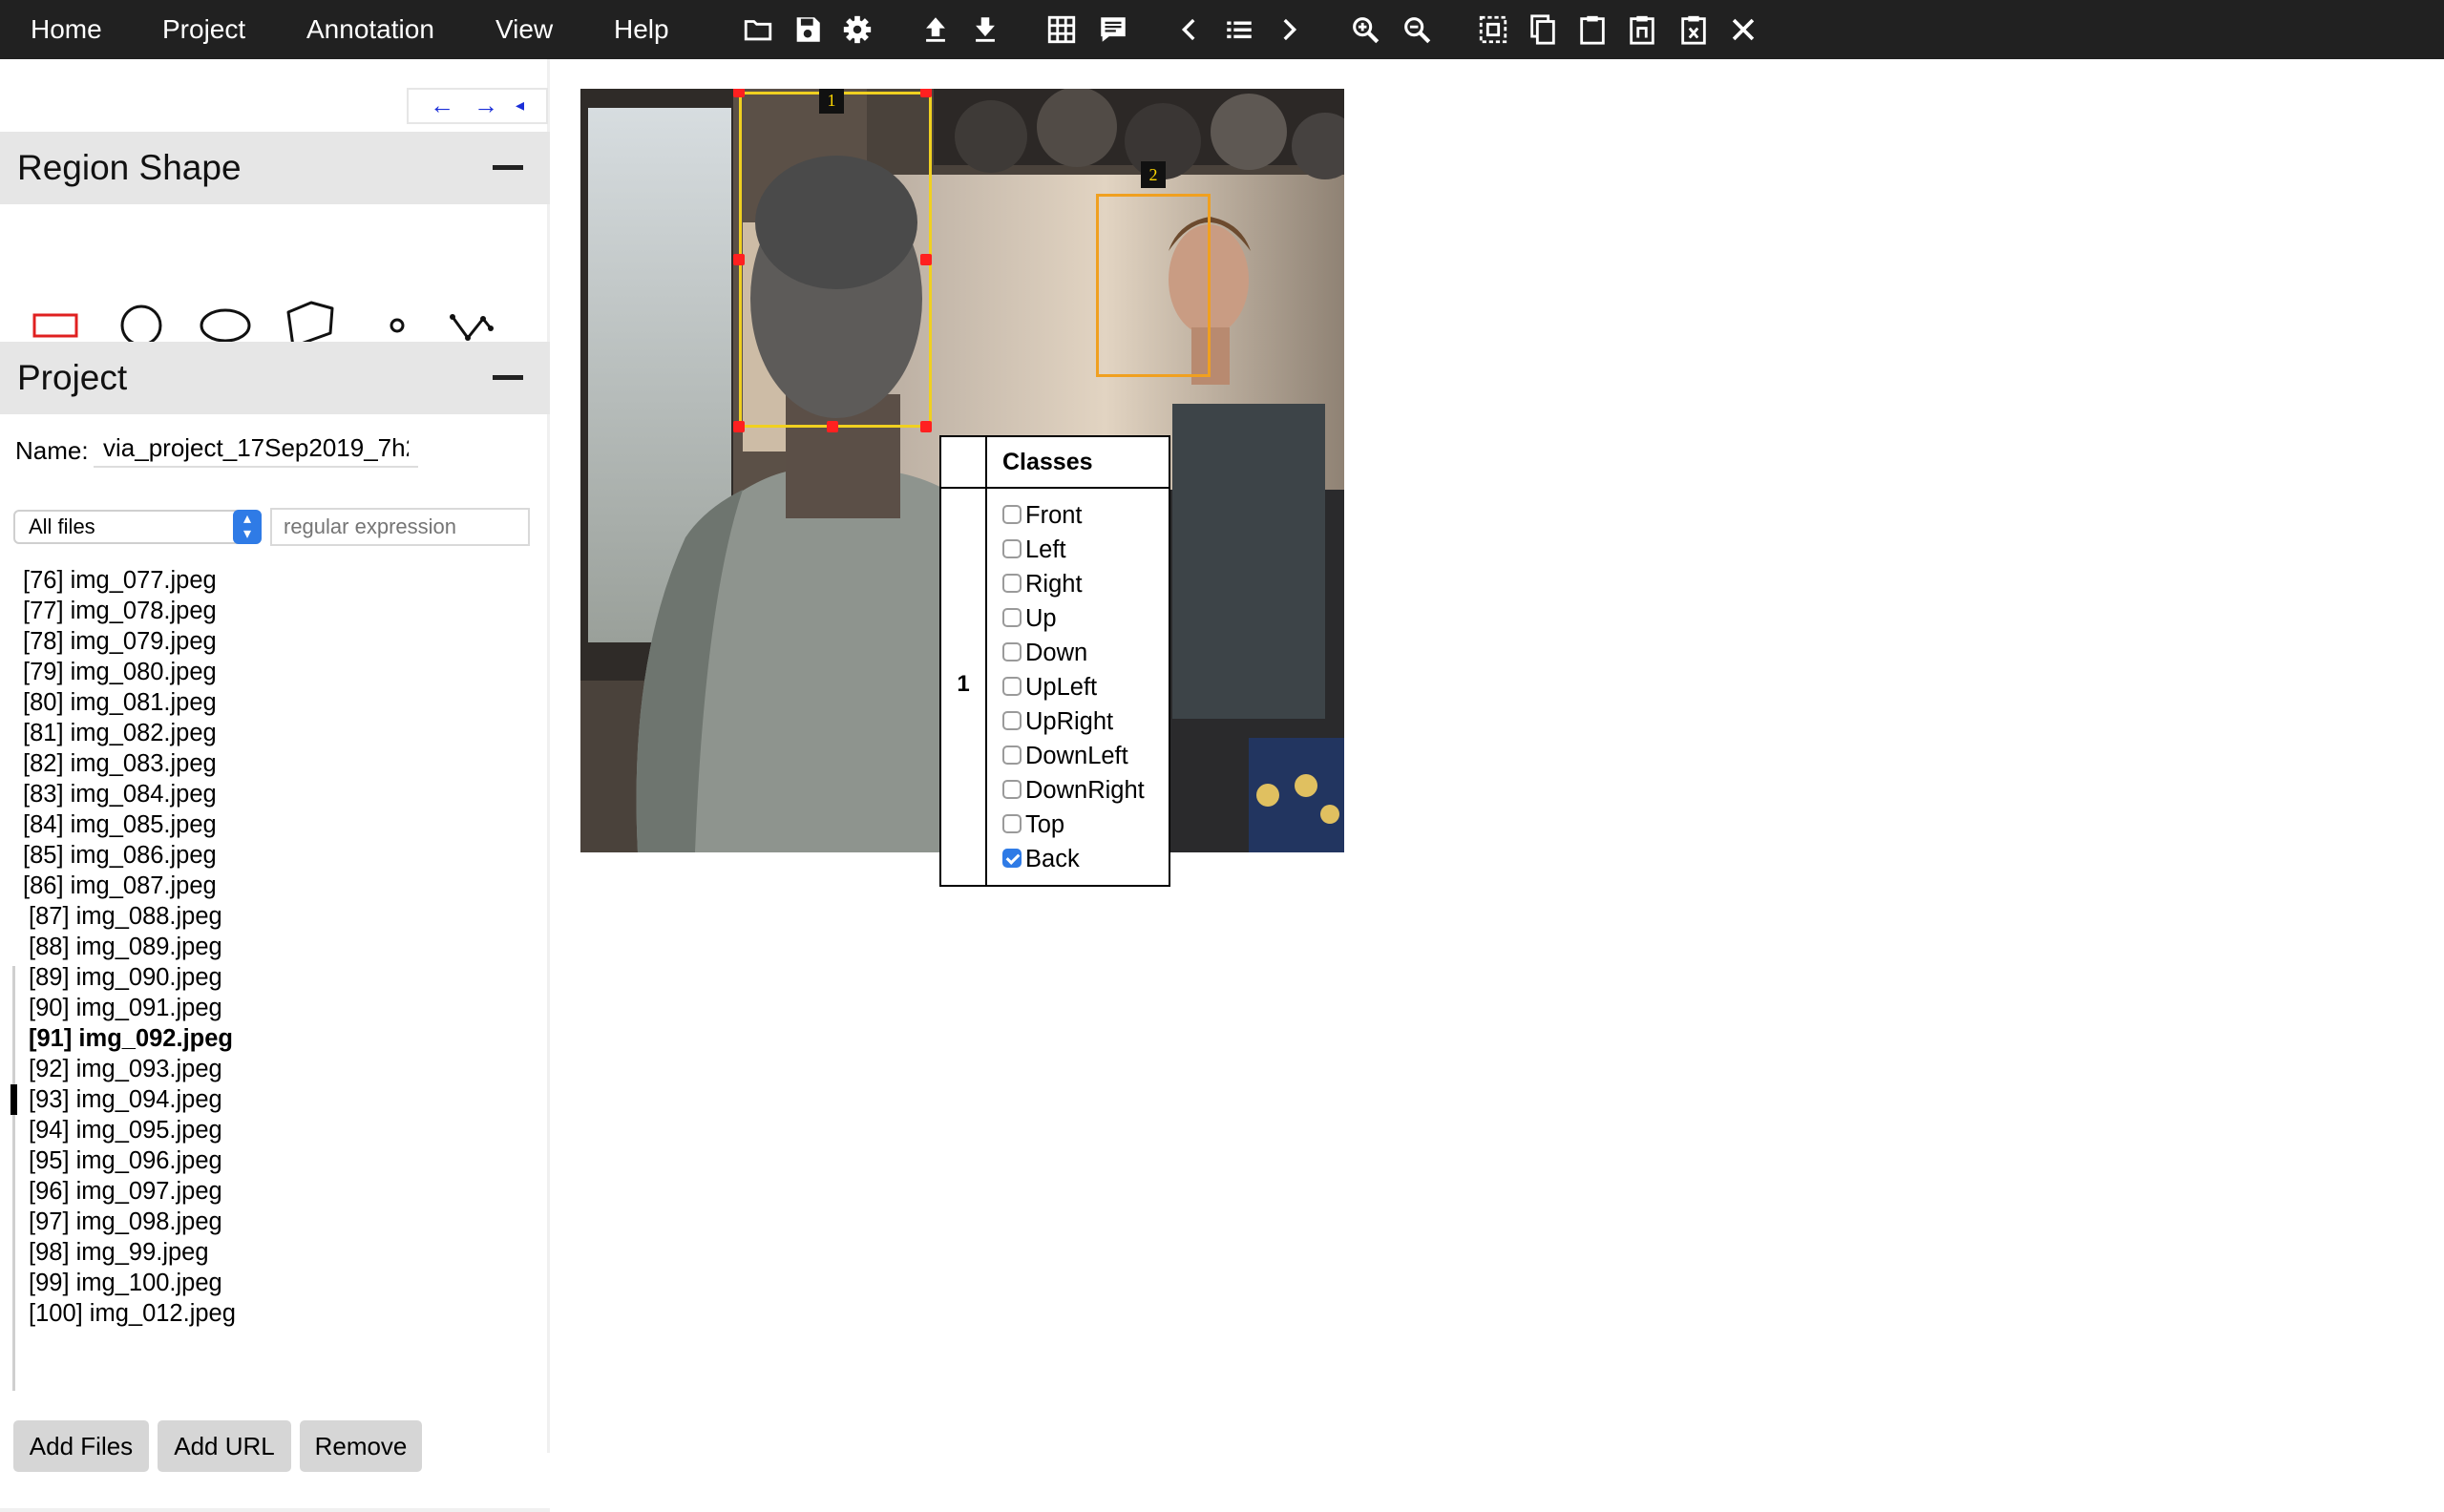 The image size is (2444, 1512). I want to click on class-option: Front, so click(1043, 515).